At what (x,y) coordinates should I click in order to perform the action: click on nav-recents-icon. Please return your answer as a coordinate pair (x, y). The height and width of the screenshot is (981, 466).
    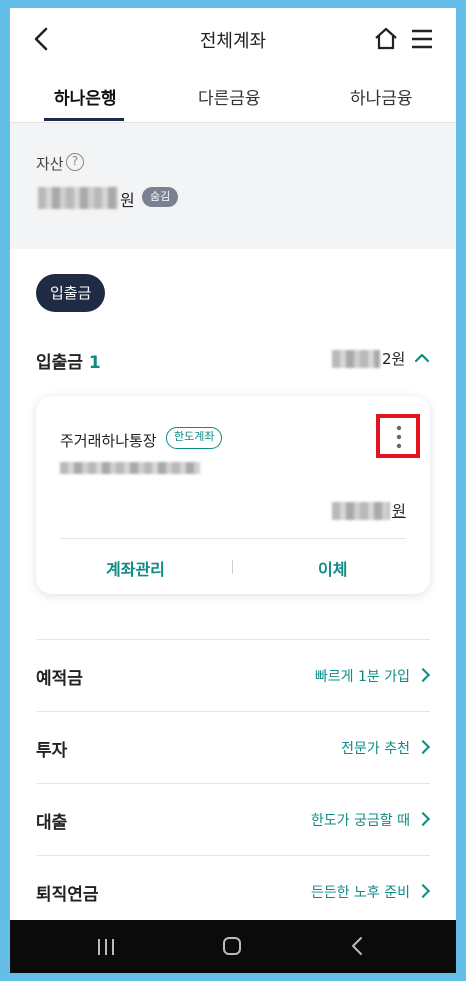
    Looking at the image, I should click on (106, 947).